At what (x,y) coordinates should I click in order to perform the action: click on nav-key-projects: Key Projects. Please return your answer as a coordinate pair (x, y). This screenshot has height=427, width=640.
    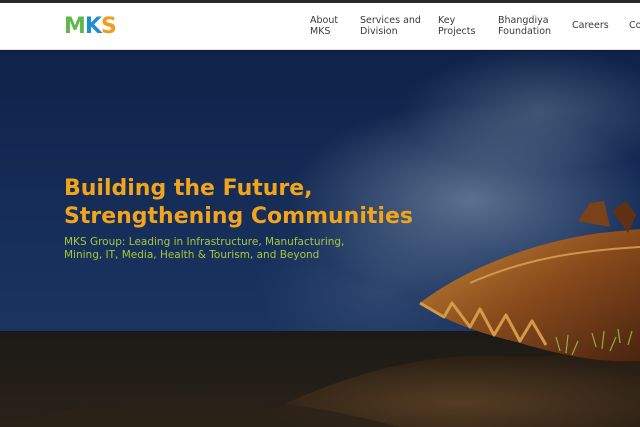
    Looking at the image, I should click on (456, 26).